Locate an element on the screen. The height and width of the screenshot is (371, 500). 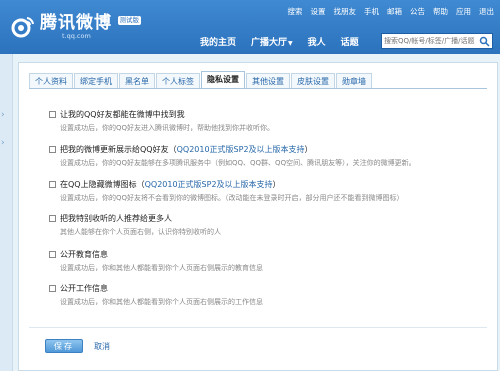
option-recommend-followed: 把我特别收听的人推荐给更多人 其他人能够在你个人页面右侧，认识你特别收听的人 is located at coordinates (269, 225).